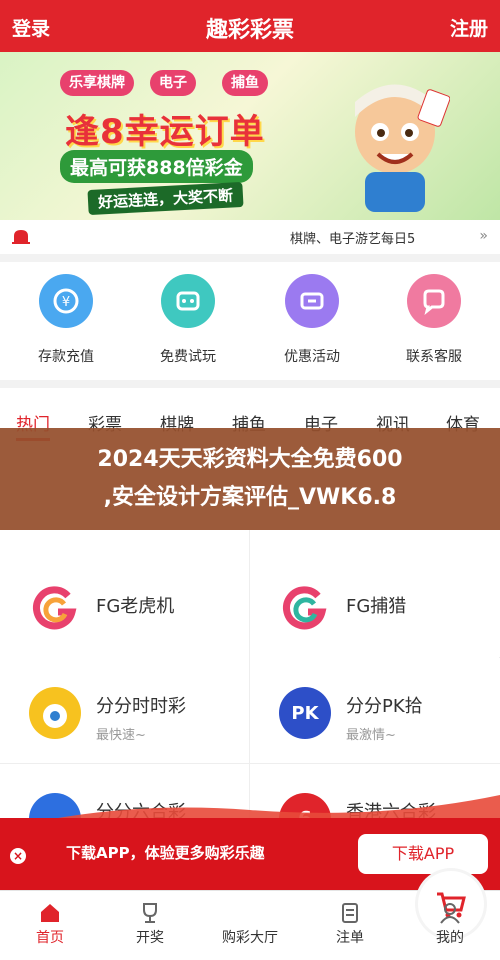  I want to click on banner-tag-electronic: 电子, so click(173, 83).